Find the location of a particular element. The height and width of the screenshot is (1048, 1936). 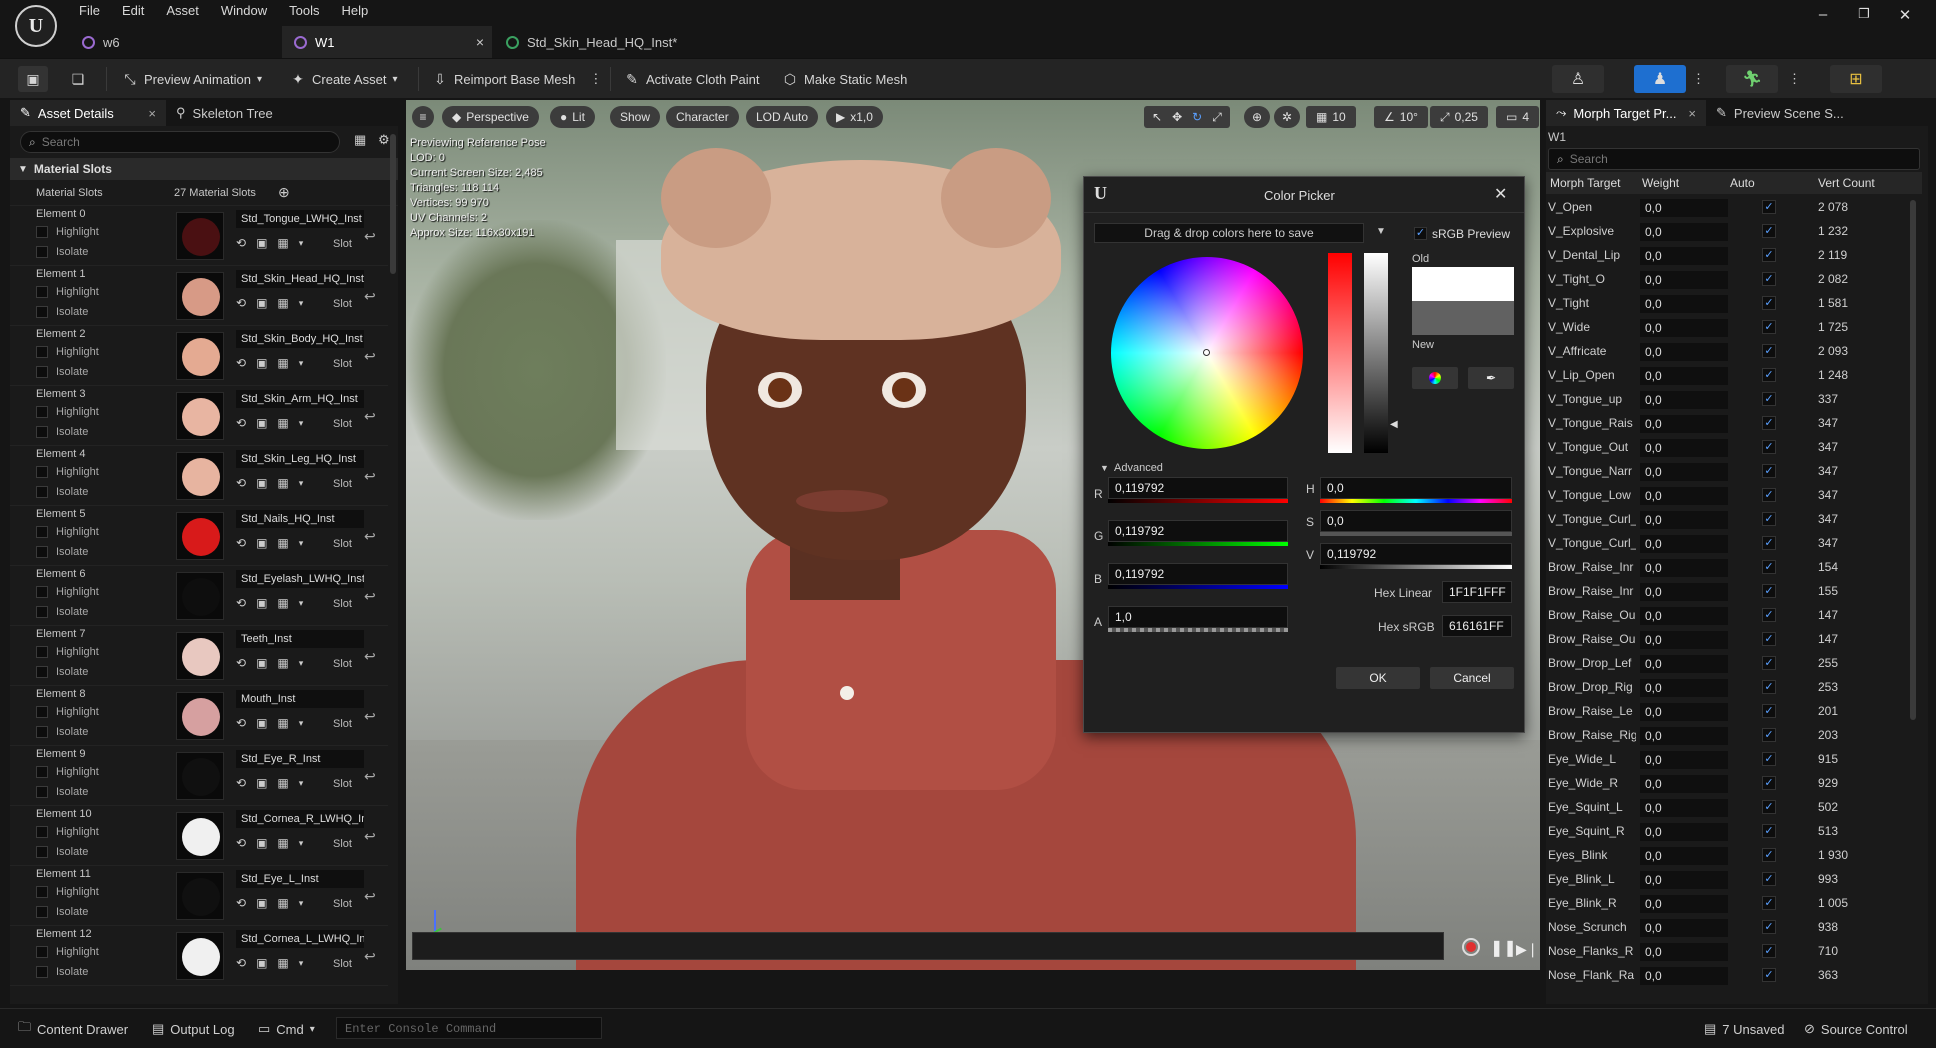

col-morph-target: Morph Target is located at coordinates (1585, 183).